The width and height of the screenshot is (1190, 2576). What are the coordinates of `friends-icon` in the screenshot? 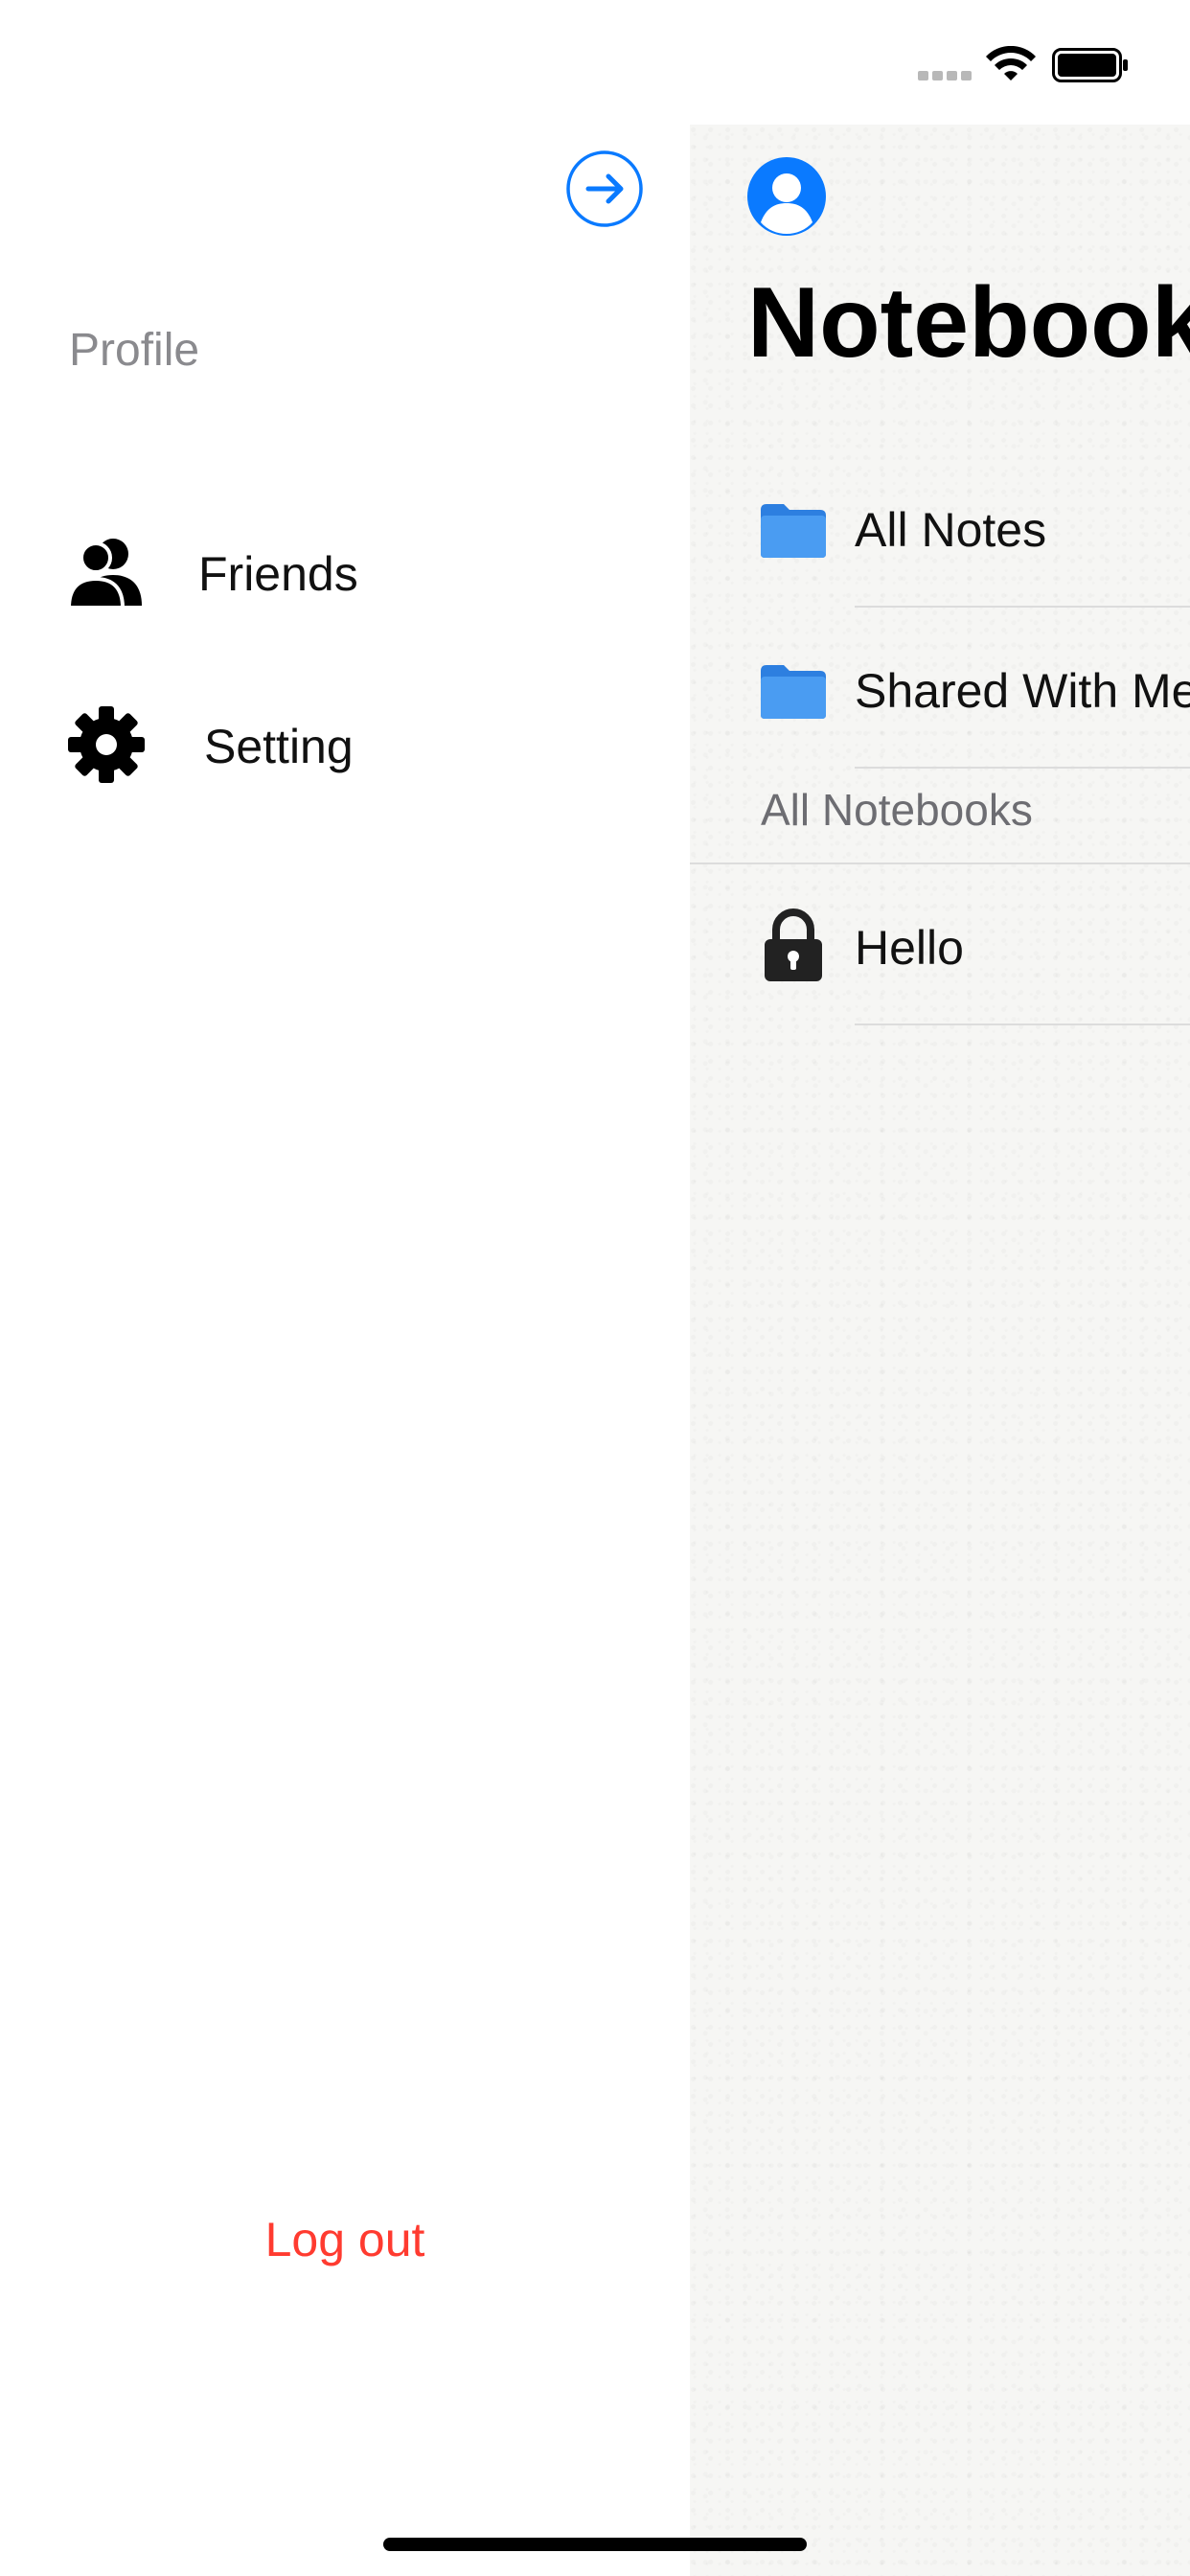 It's located at (105, 574).